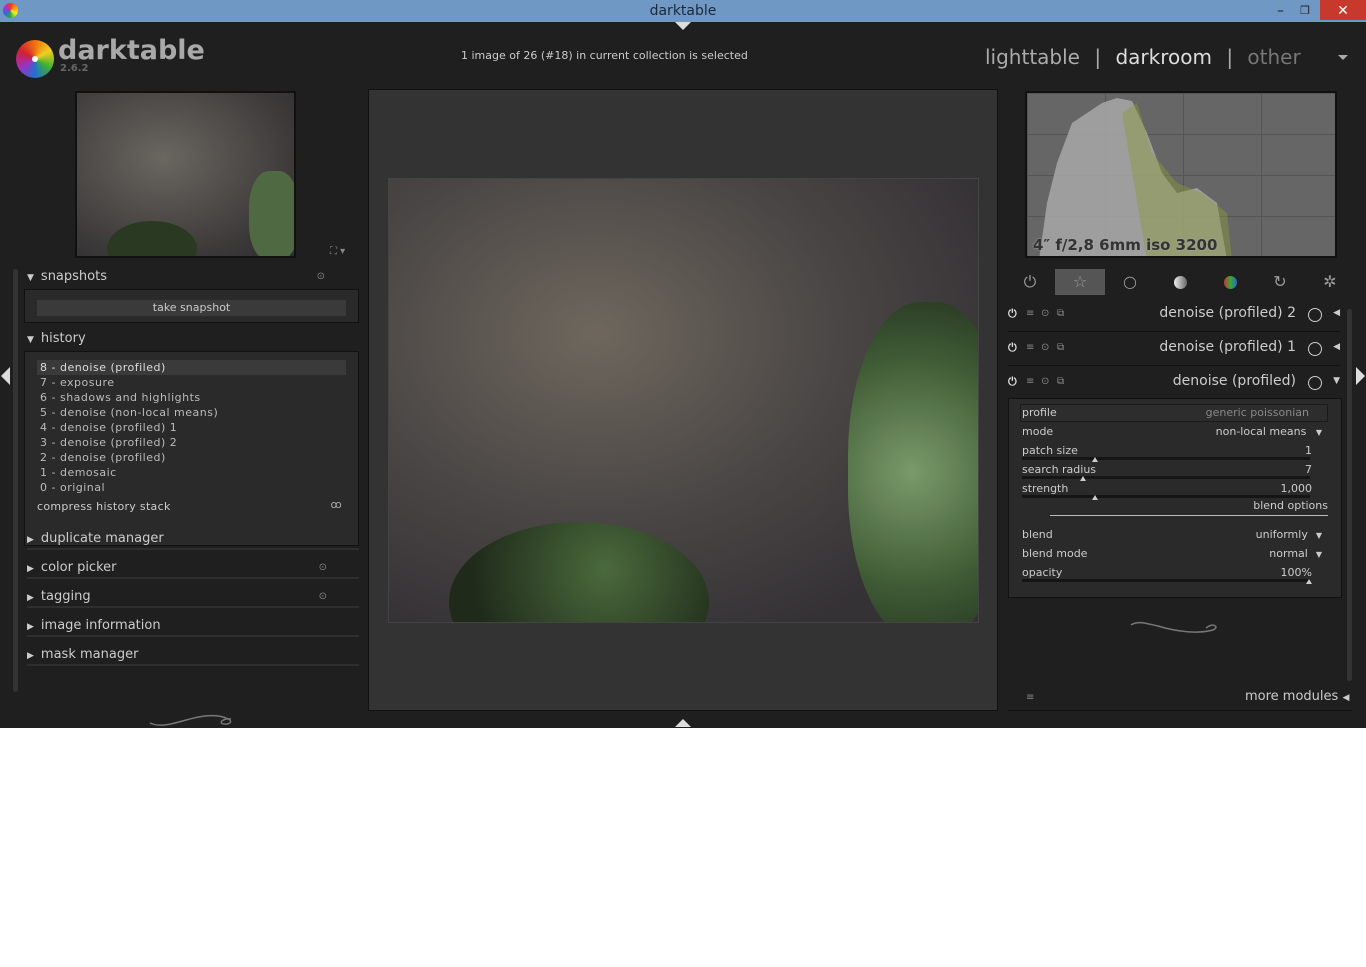  What do you see at coordinates (1030, 282) in the screenshot?
I see `power-icon: ⏻` at bounding box center [1030, 282].